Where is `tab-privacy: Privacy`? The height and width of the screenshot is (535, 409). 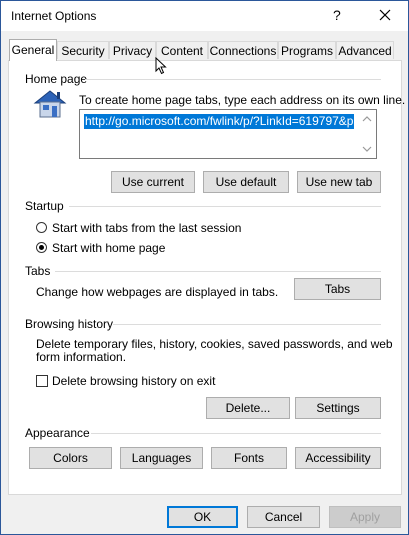
tab-privacy: Privacy is located at coordinates (132, 50).